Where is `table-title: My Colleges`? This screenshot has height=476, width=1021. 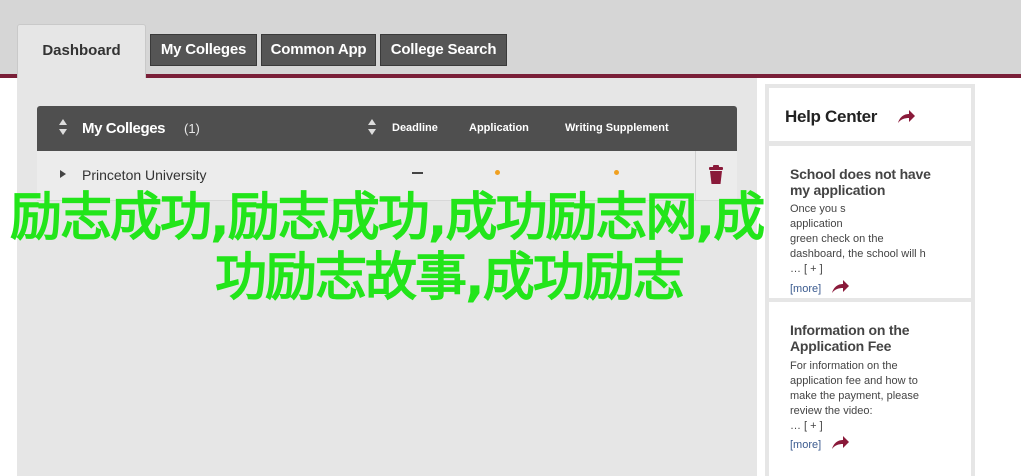 table-title: My Colleges is located at coordinates (124, 128).